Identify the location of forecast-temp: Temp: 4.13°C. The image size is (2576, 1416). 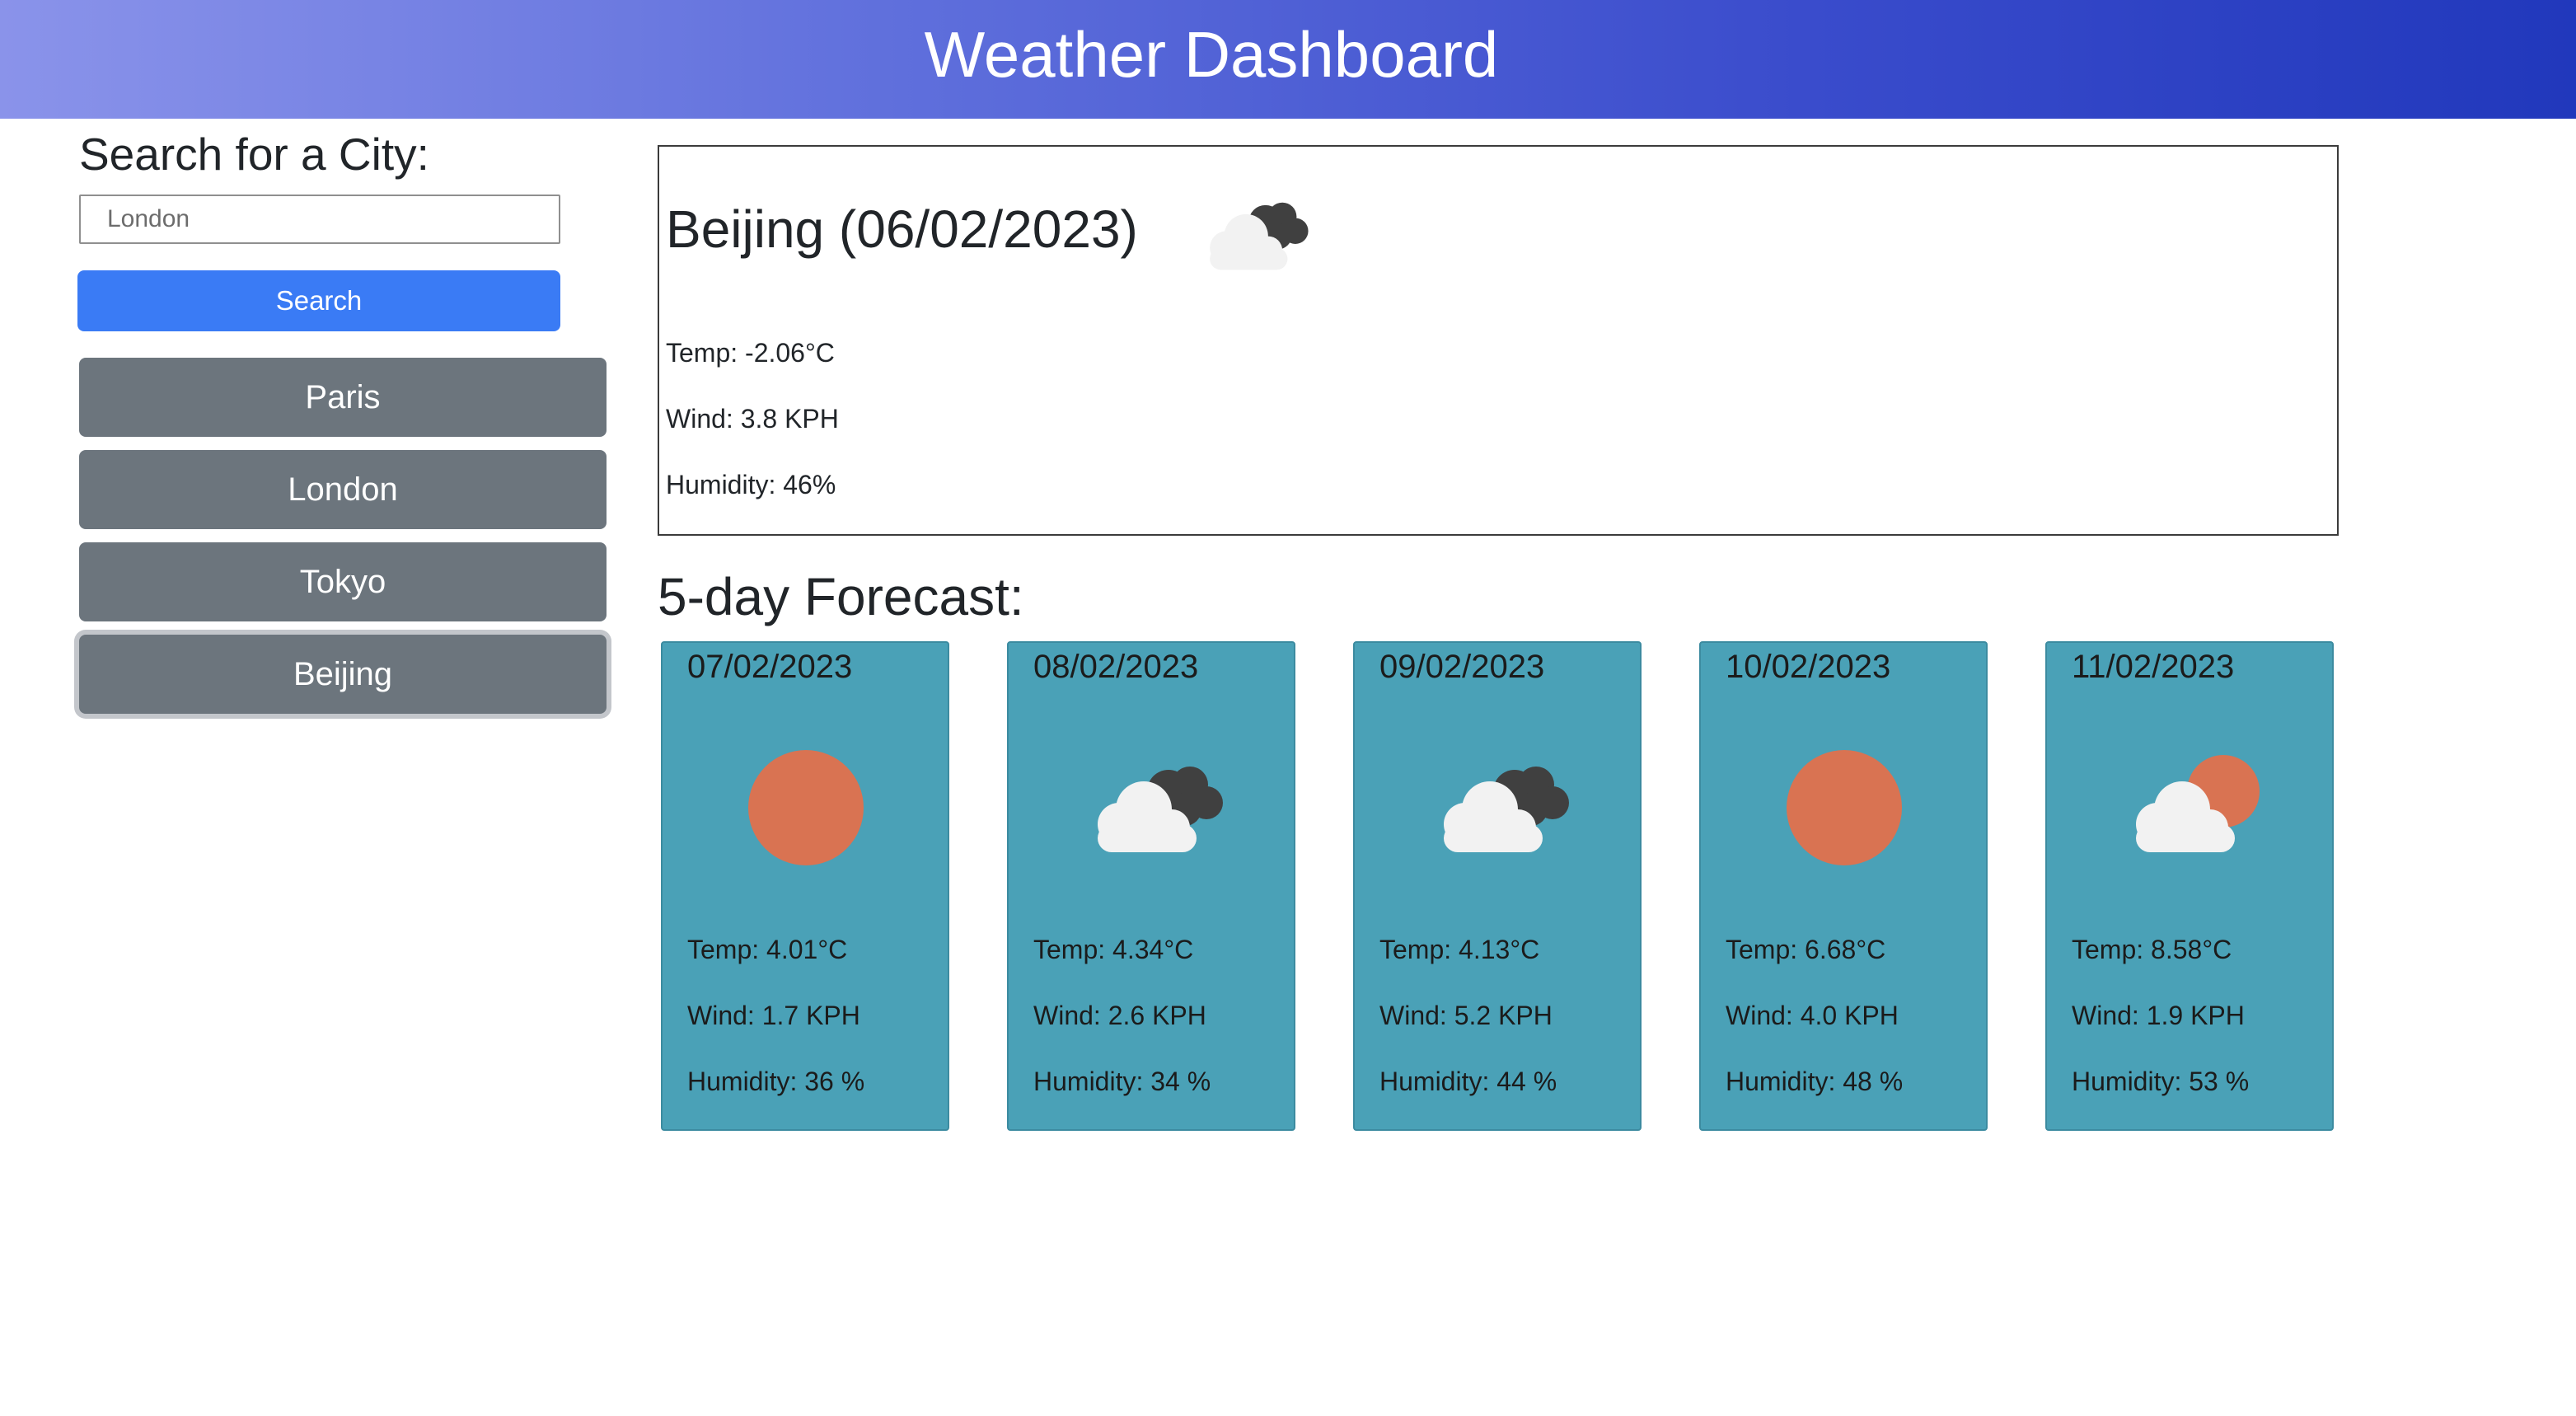
(1459, 949).